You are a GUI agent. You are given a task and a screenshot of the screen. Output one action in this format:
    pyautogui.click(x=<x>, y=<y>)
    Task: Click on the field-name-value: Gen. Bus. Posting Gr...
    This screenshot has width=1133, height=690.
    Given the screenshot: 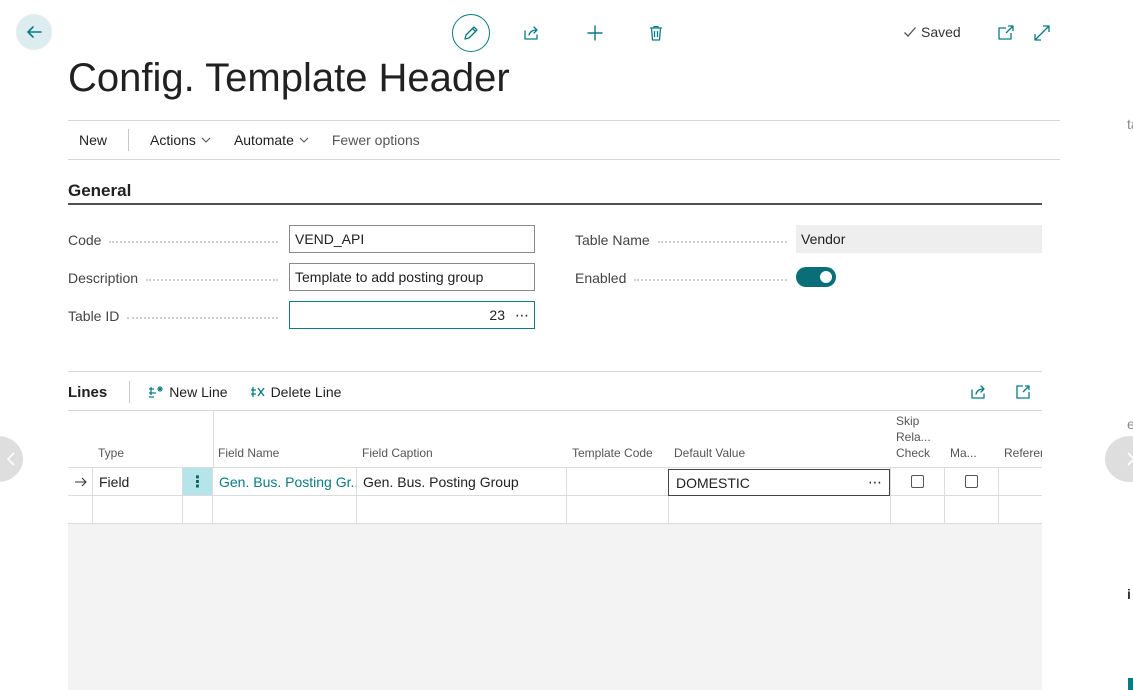 What is the action you would take?
    pyautogui.click(x=288, y=481)
    